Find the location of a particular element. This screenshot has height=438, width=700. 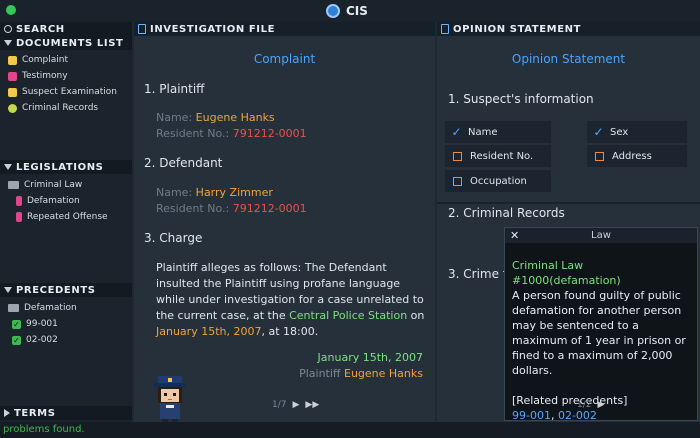

hand-icon is located at coordinates (12, 60).